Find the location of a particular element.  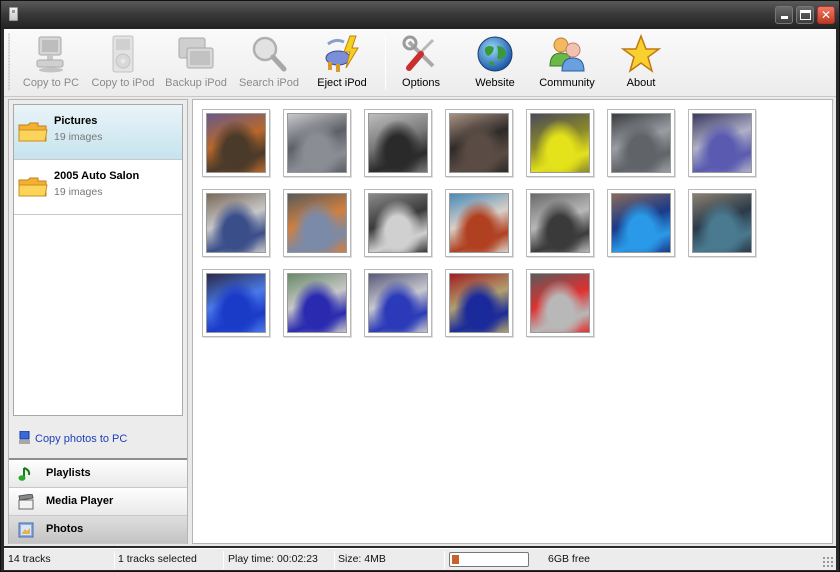

eject-ipod-button: Eject iPod is located at coordinates (342, 62).